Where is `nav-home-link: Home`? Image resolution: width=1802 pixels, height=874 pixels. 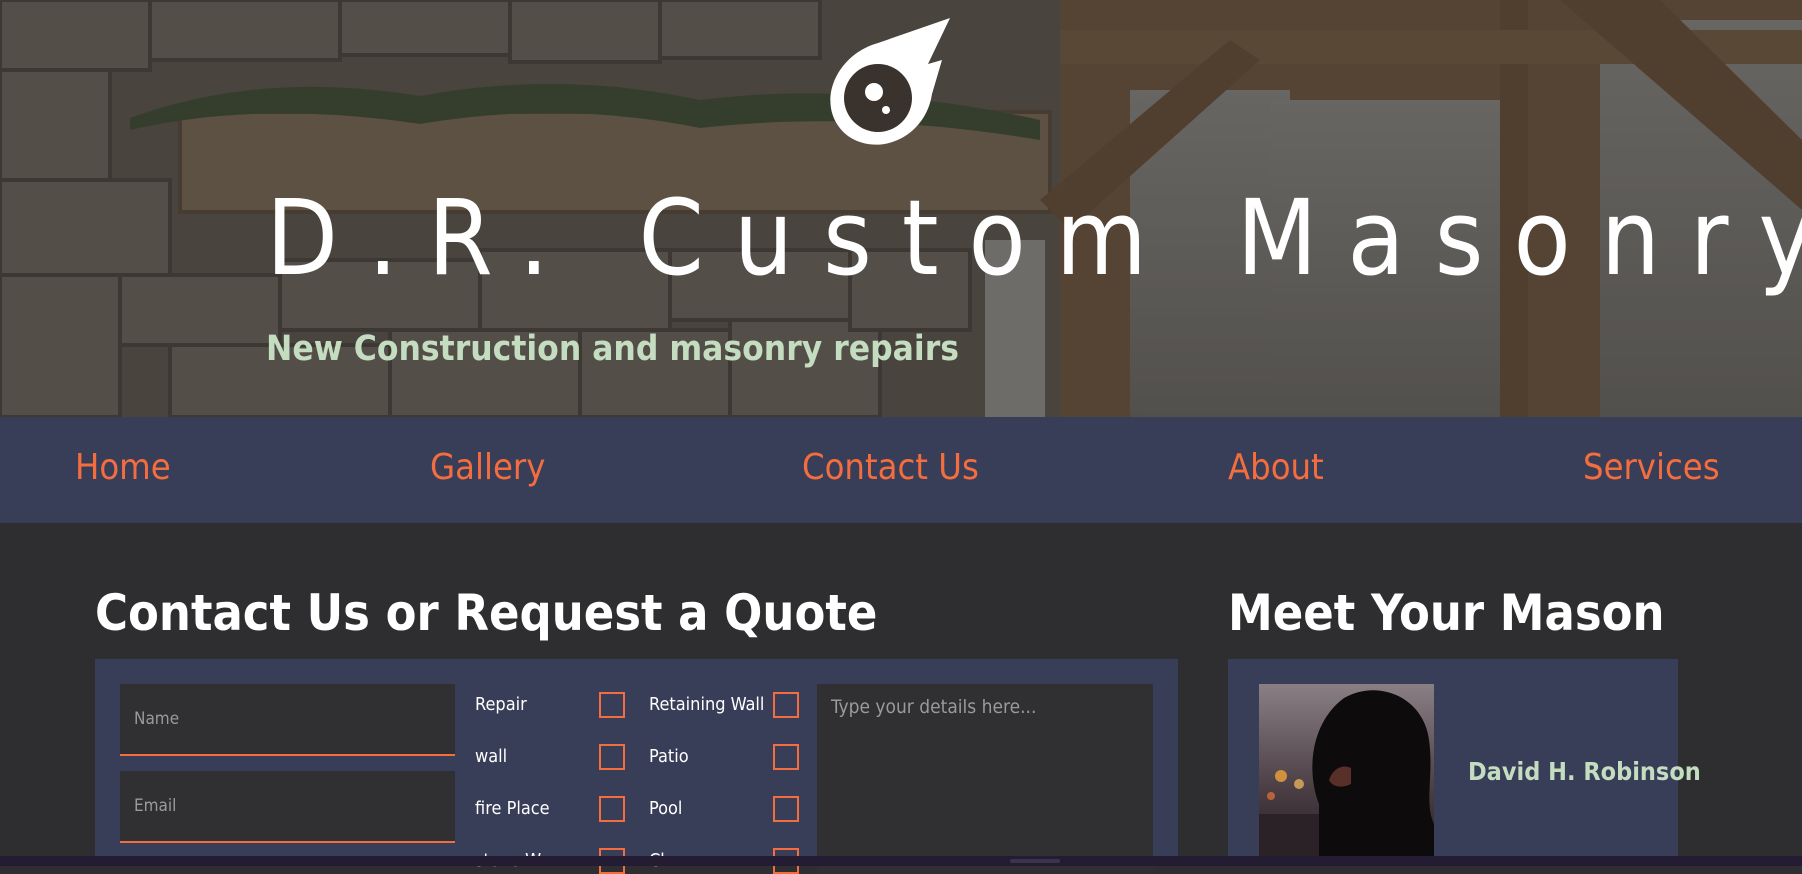
nav-home-link: Home is located at coordinates (123, 468).